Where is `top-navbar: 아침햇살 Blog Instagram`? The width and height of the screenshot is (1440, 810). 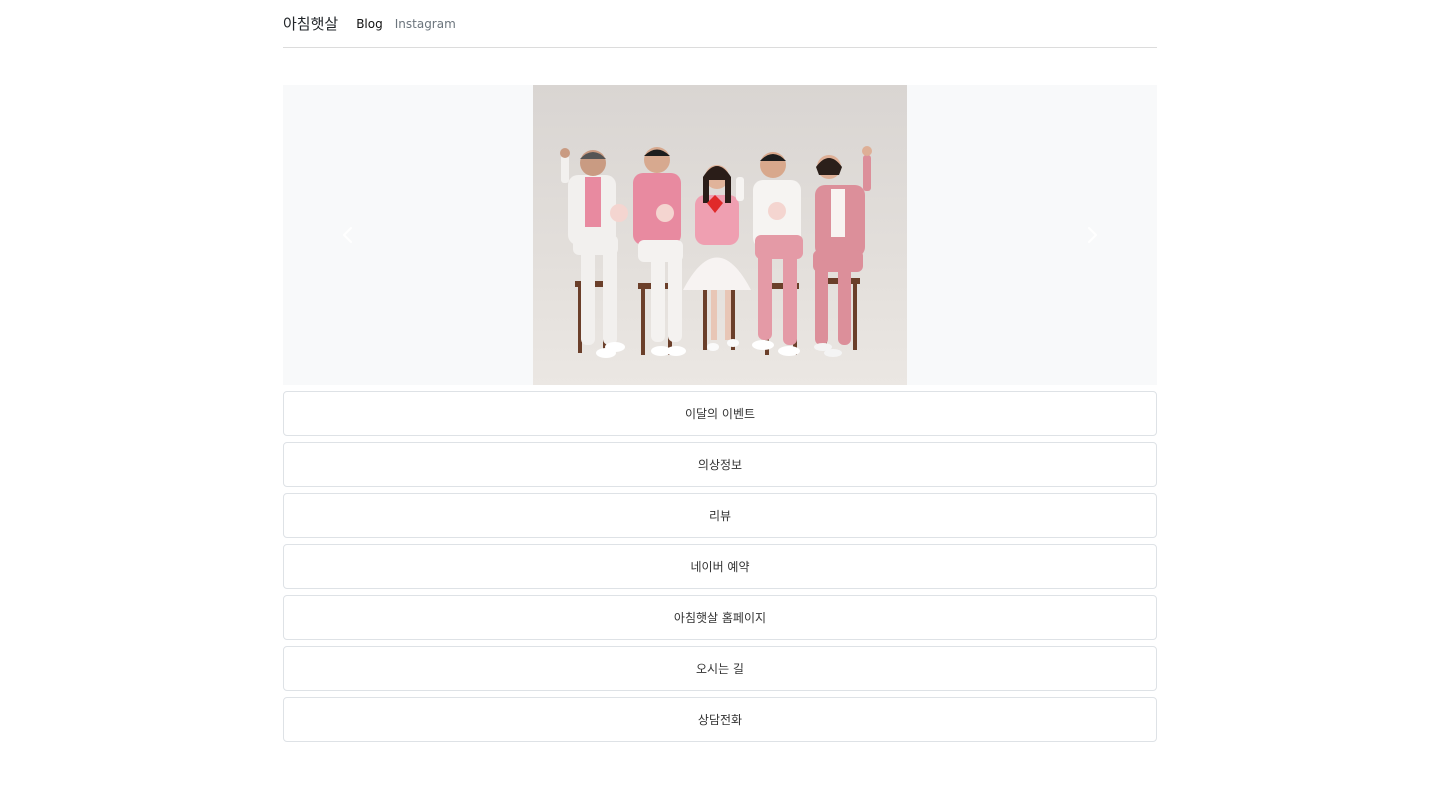 top-navbar: 아침햇살 Blog Instagram is located at coordinates (720, 24).